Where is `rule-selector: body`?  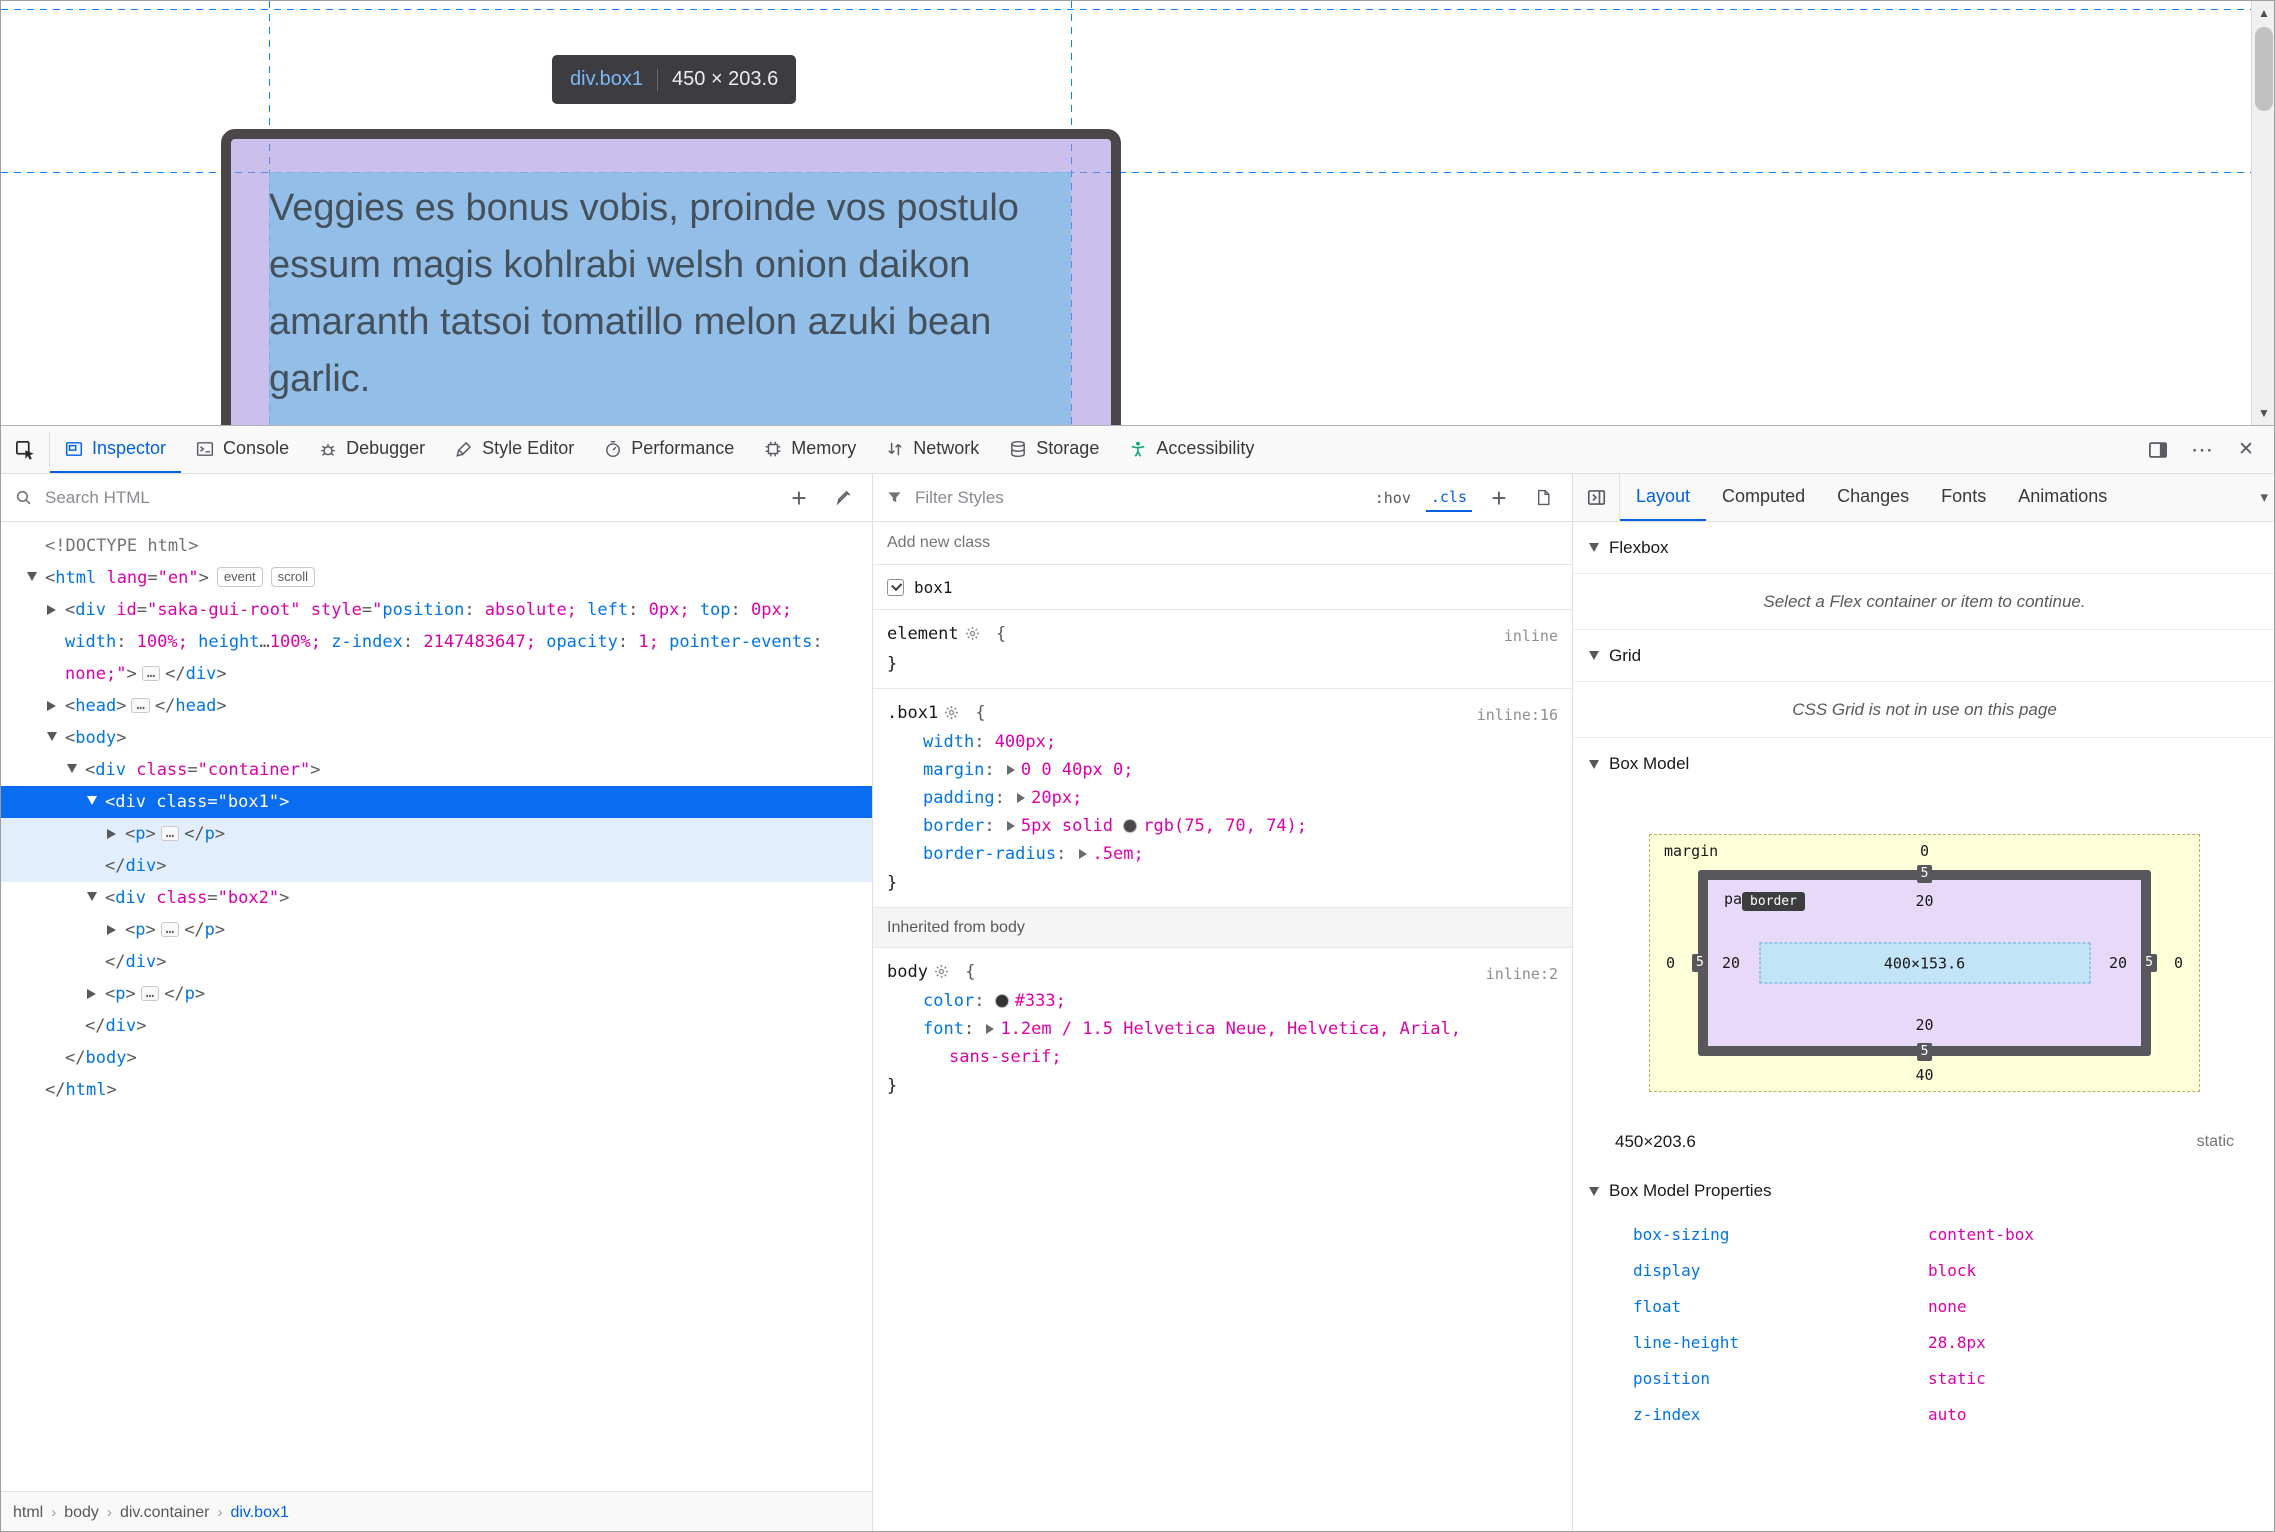 rule-selector: body is located at coordinates (907, 972).